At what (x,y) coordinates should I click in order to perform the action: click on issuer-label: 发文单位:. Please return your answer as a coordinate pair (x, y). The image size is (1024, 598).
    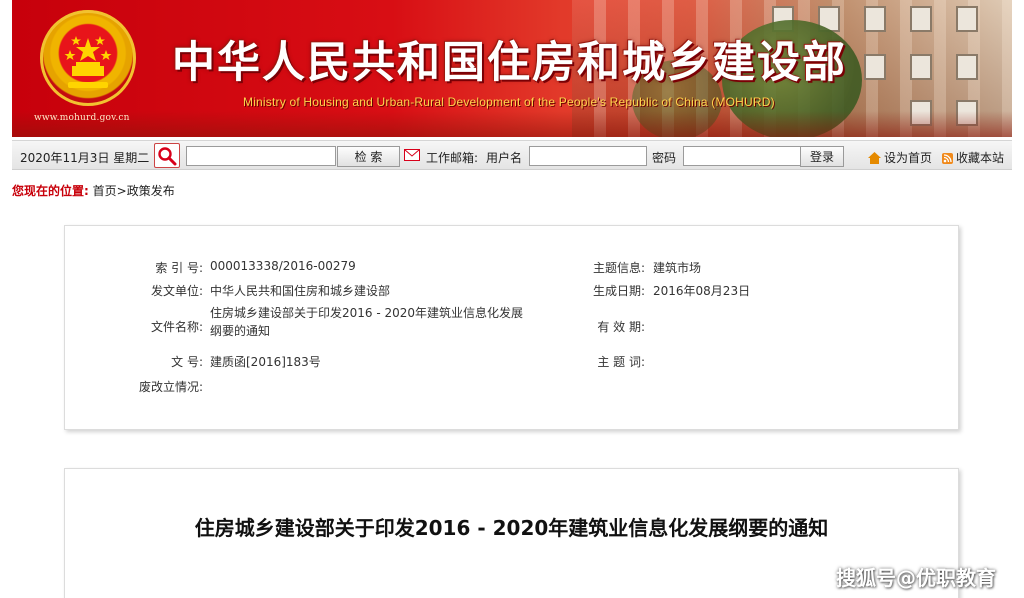
    Looking at the image, I should click on (176, 291).